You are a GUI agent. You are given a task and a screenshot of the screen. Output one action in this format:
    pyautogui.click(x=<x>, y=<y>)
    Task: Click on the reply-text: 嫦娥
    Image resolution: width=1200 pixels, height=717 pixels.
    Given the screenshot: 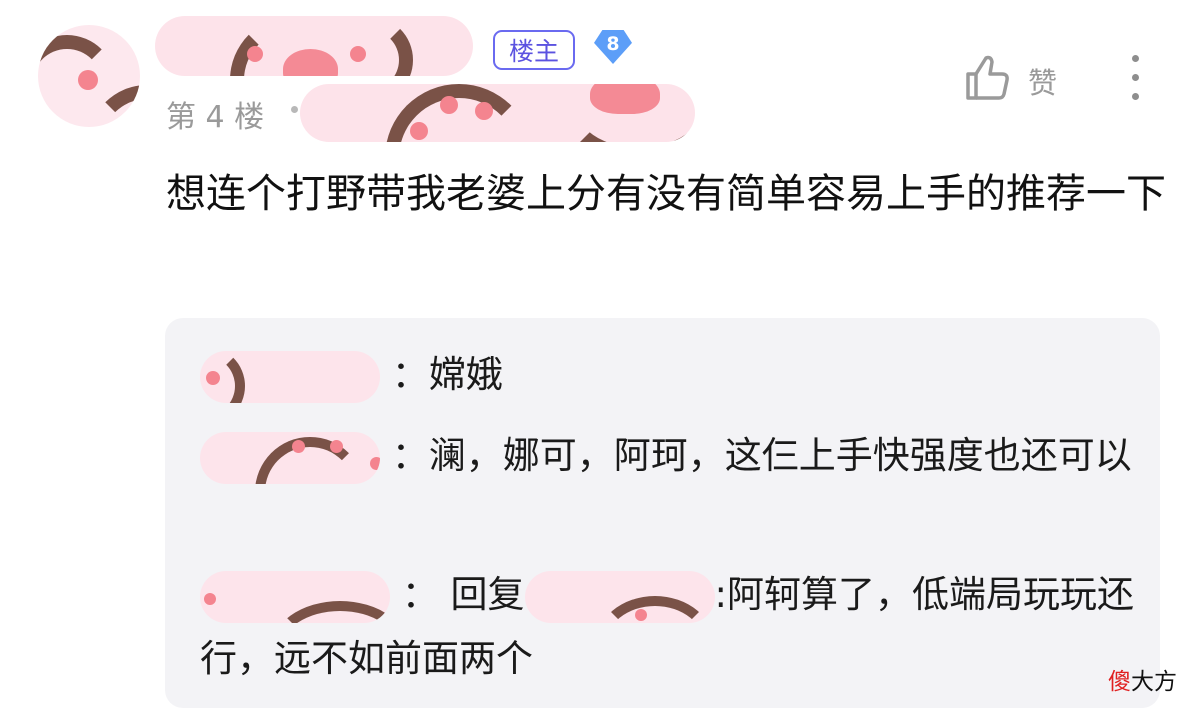 What is the action you would take?
    pyautogui.click(x=465, y=374)
    